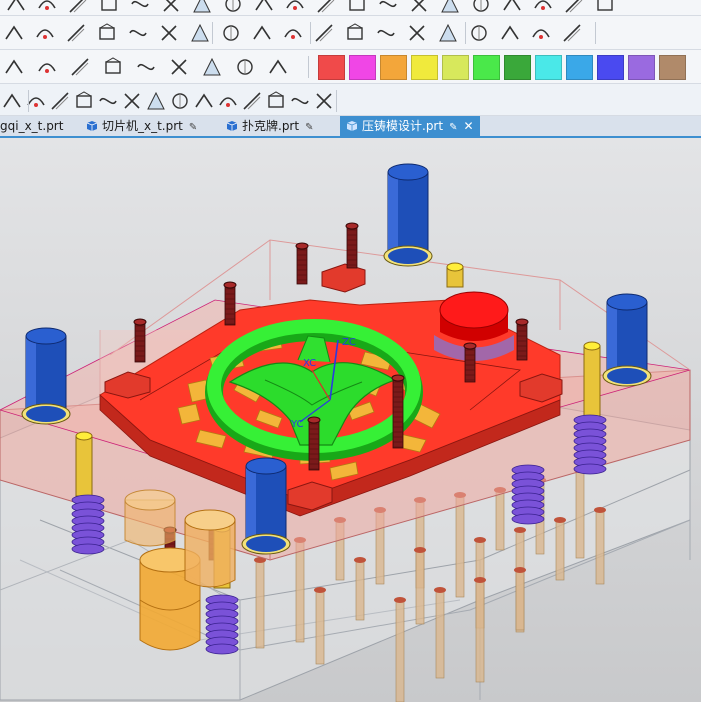  Describe the element at coordinates (419, 7) in the screenshot. I see `intersect-icon` at that location.